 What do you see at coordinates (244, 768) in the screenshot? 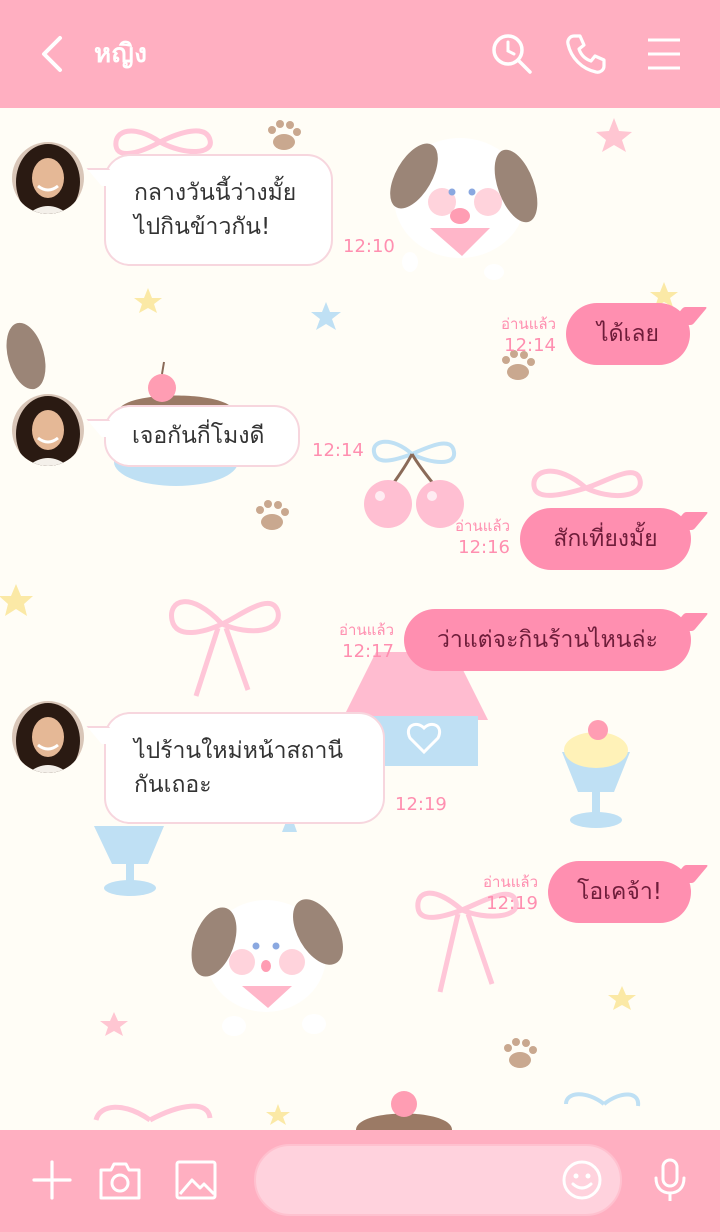
I see `incoming-message-bubble: ไปร้านใหม่หน้าสถานี กันเถอะ` at bounding box center [244, 768].